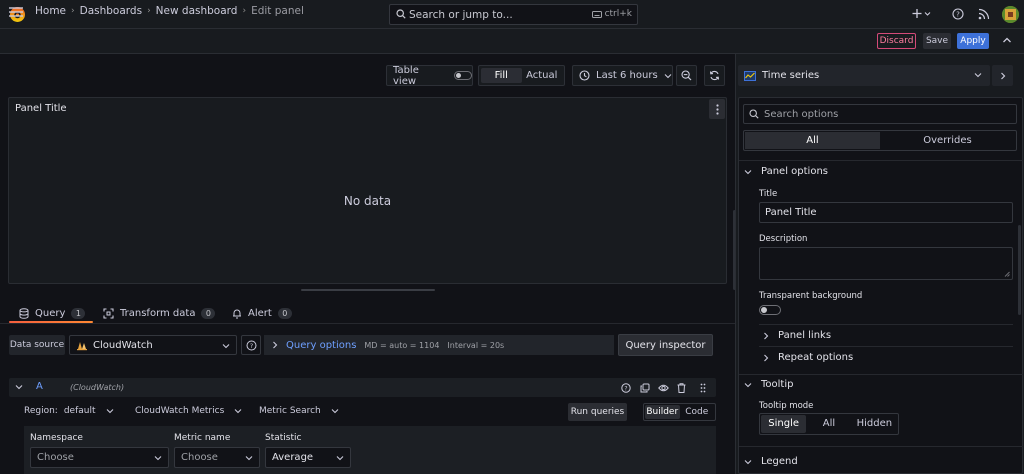  Describe the element at coordinates (321, 345) in the screenshot. I see `query-options-link: Query options` at that location.